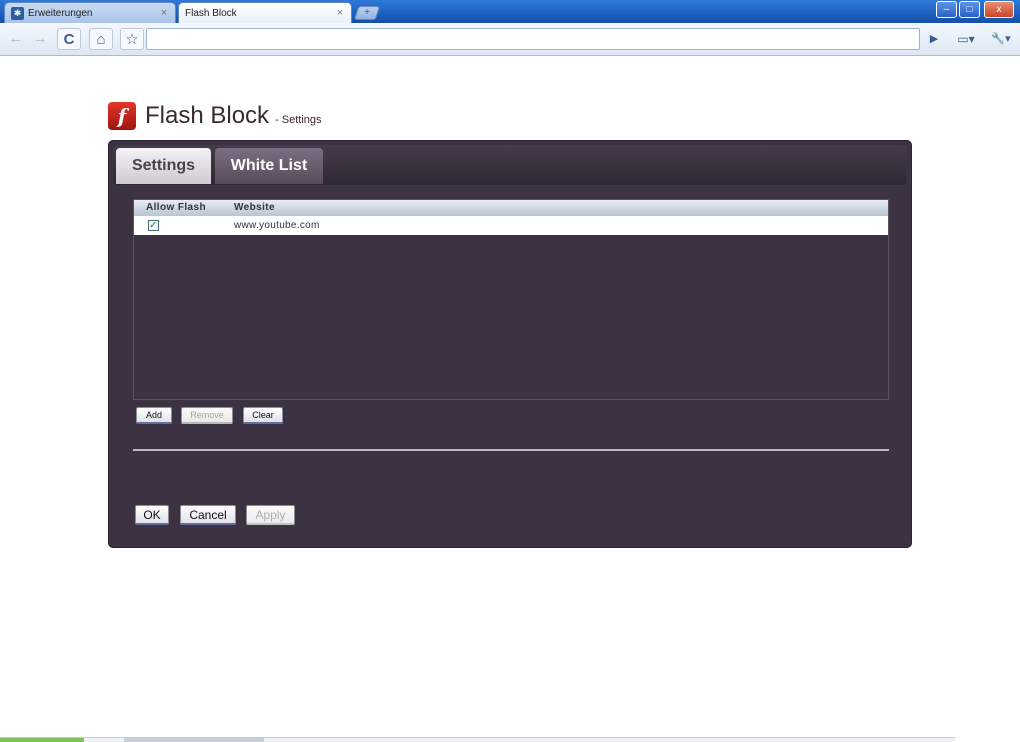 Image resolution: width=1020 pixels, height=742 pixels. I want to click on new-tab-button: +, so click(367, 13).